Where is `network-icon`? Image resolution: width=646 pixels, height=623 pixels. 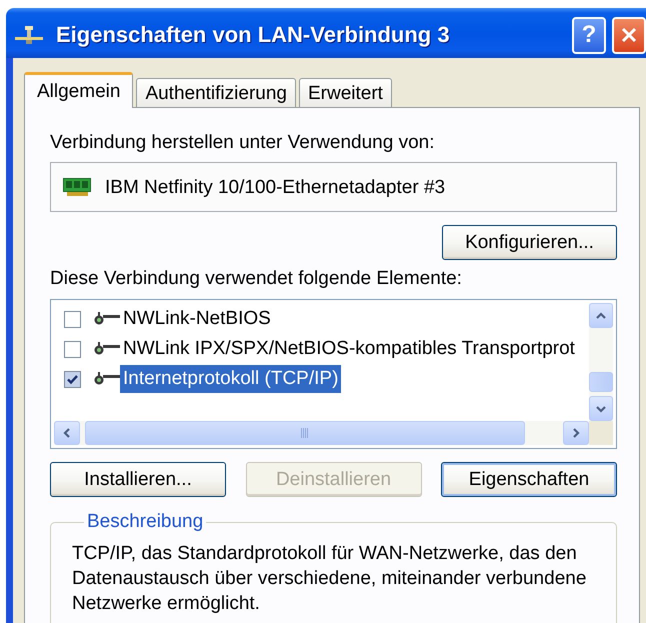 network-icon is located at coordinates (29, 35).